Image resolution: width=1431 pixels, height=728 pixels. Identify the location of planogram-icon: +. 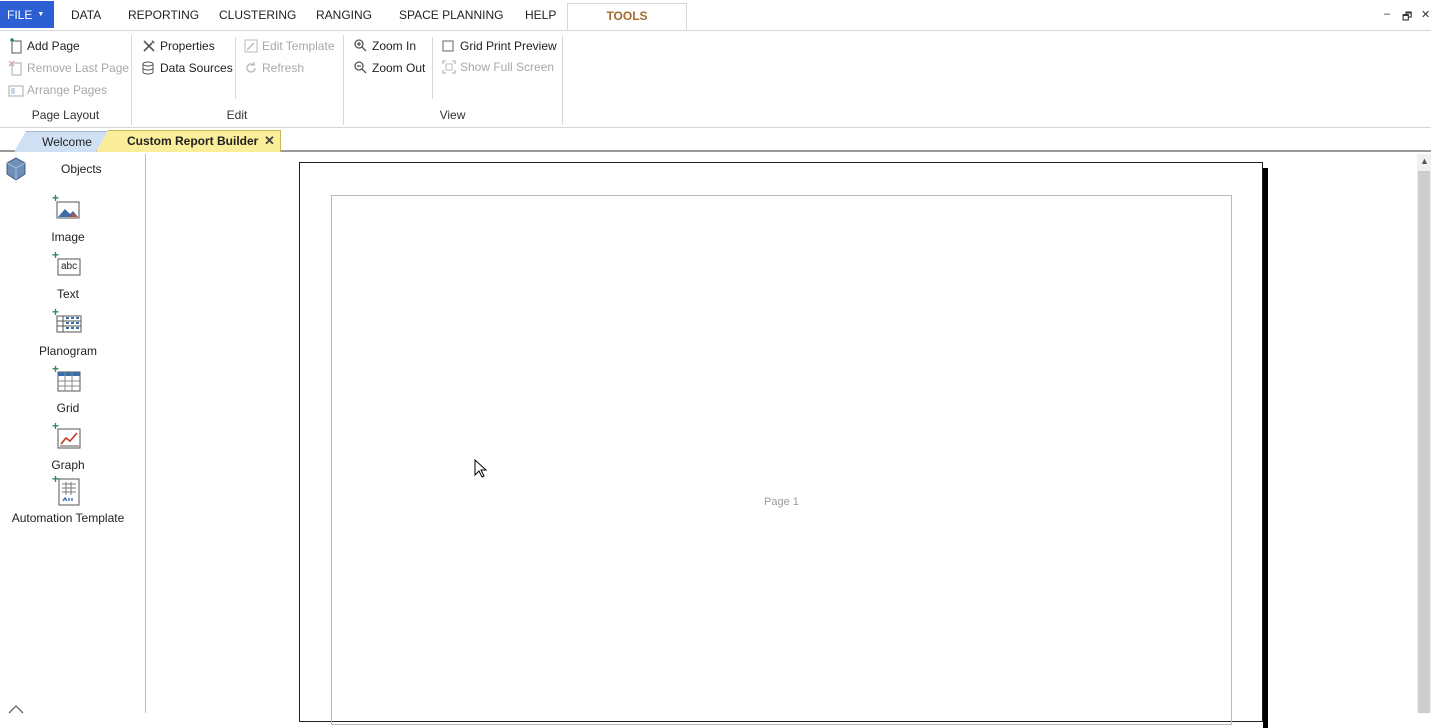
(67, 322).